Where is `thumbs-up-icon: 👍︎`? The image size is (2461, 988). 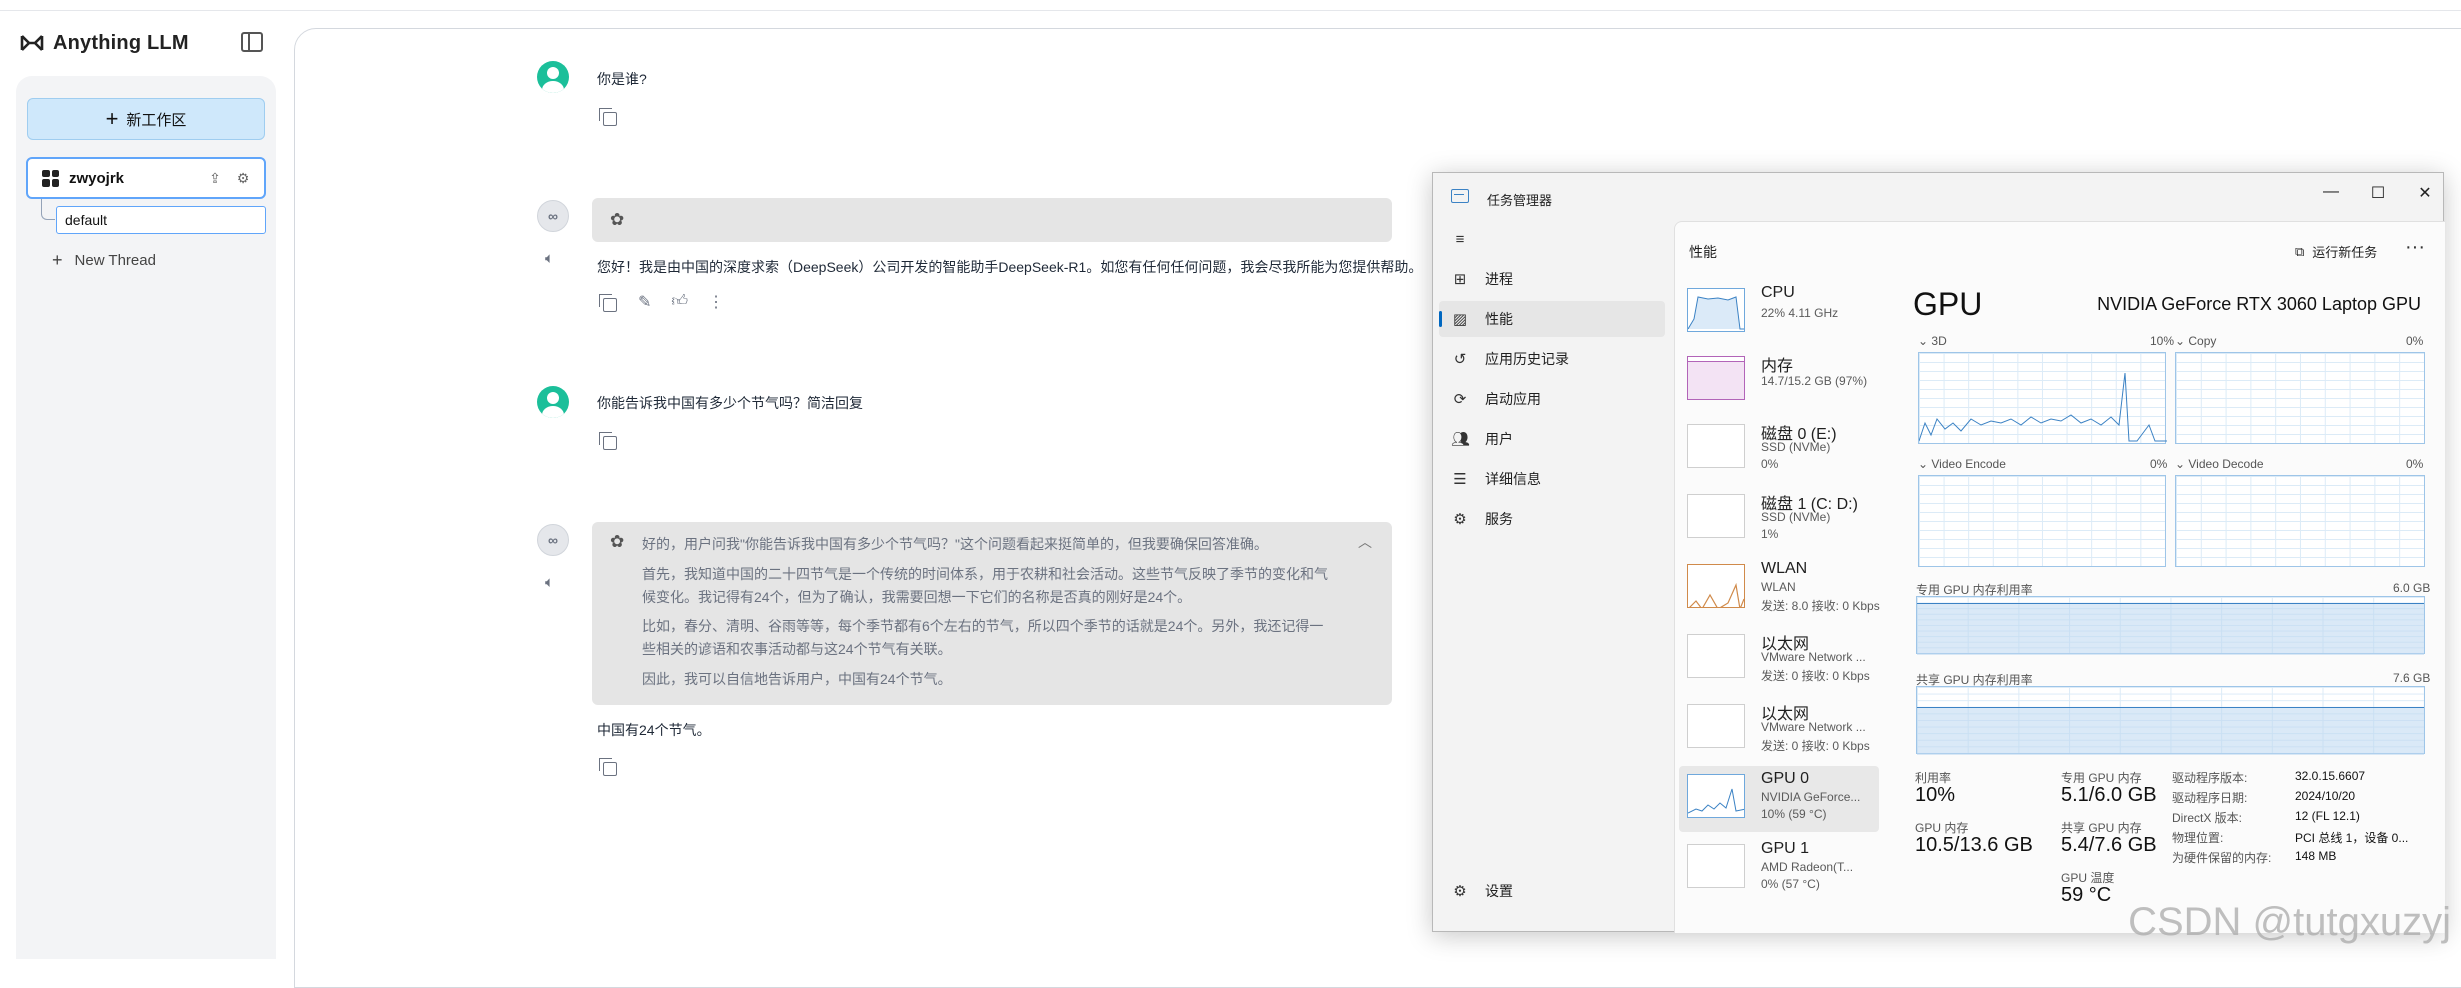
thumbs-up-icon: 👍︎ is located at coordinates (679, 302).